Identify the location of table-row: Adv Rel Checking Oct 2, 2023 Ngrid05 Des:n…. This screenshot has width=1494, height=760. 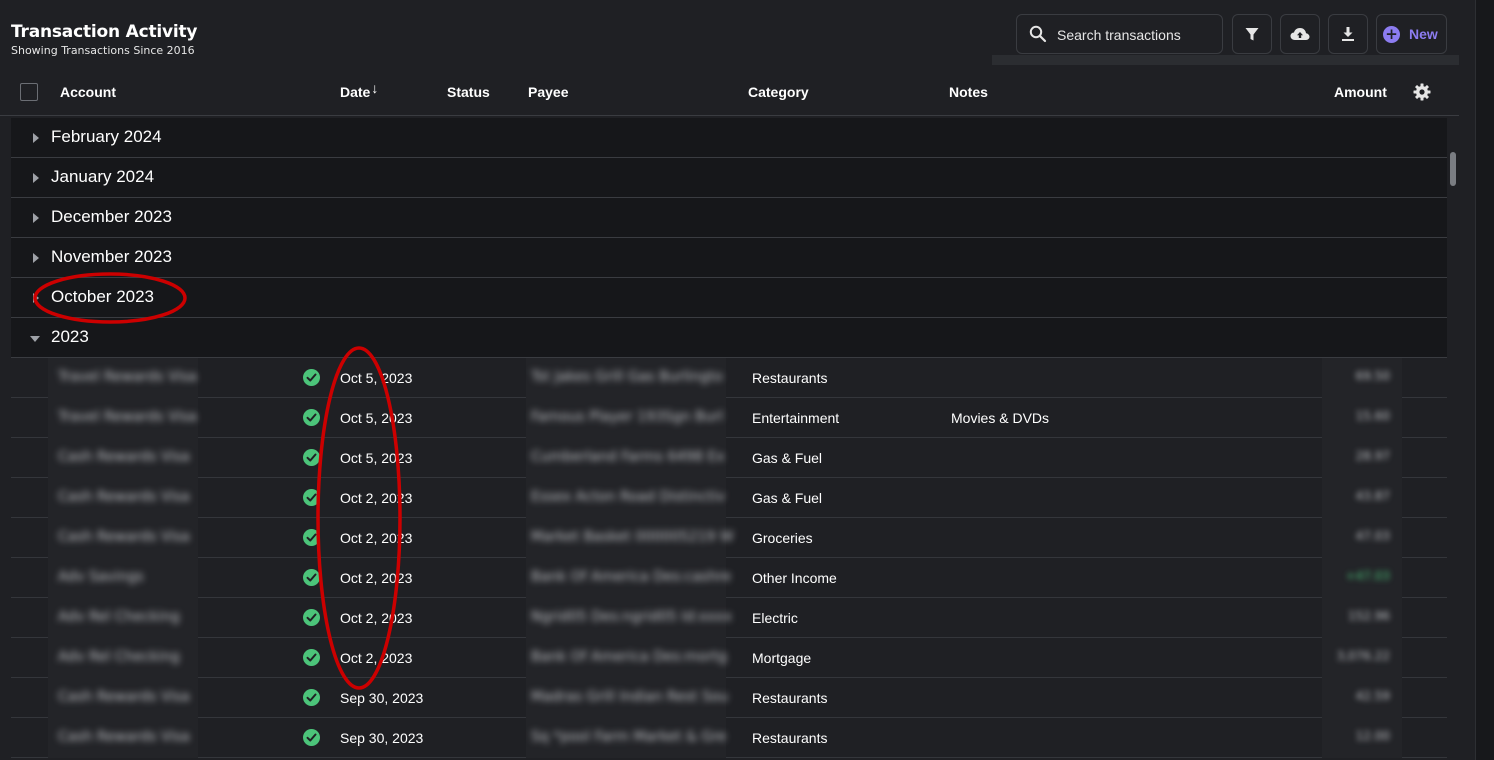
(729, 618).